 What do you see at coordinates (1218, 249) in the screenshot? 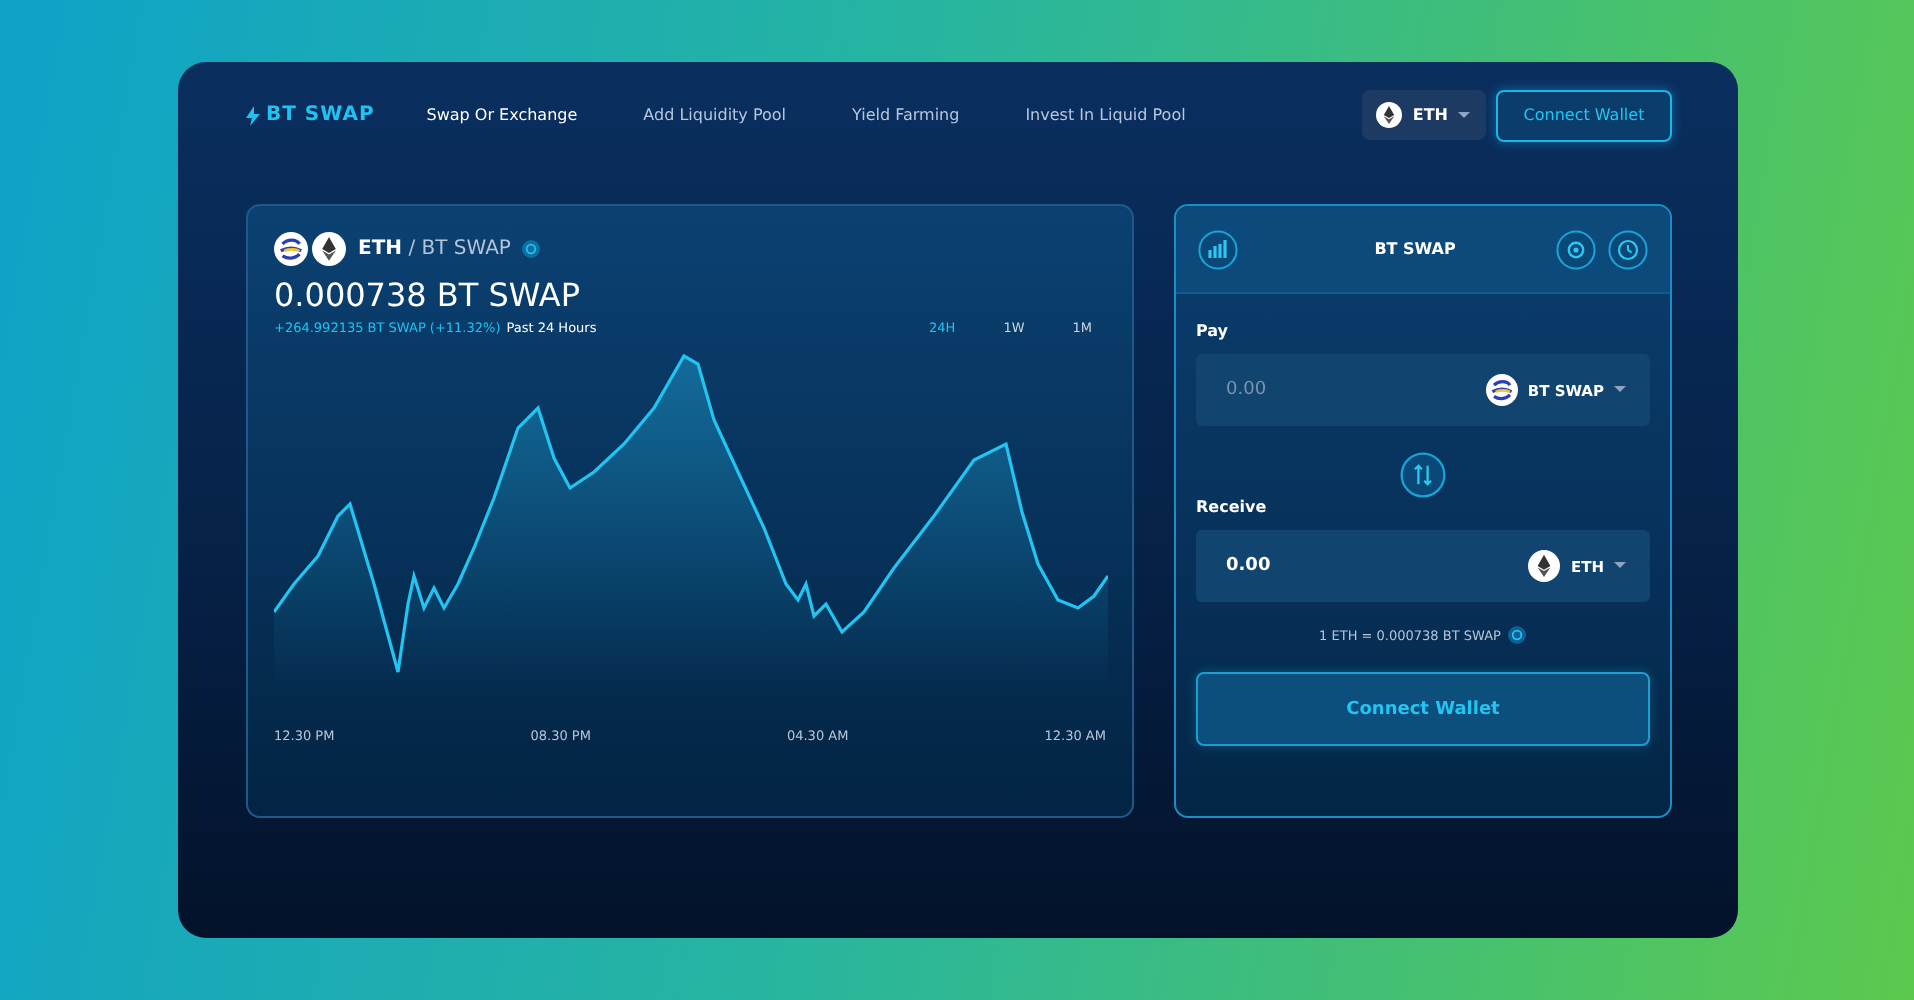
I see `bar-chart-icon` at bounding box center [1218, 249].